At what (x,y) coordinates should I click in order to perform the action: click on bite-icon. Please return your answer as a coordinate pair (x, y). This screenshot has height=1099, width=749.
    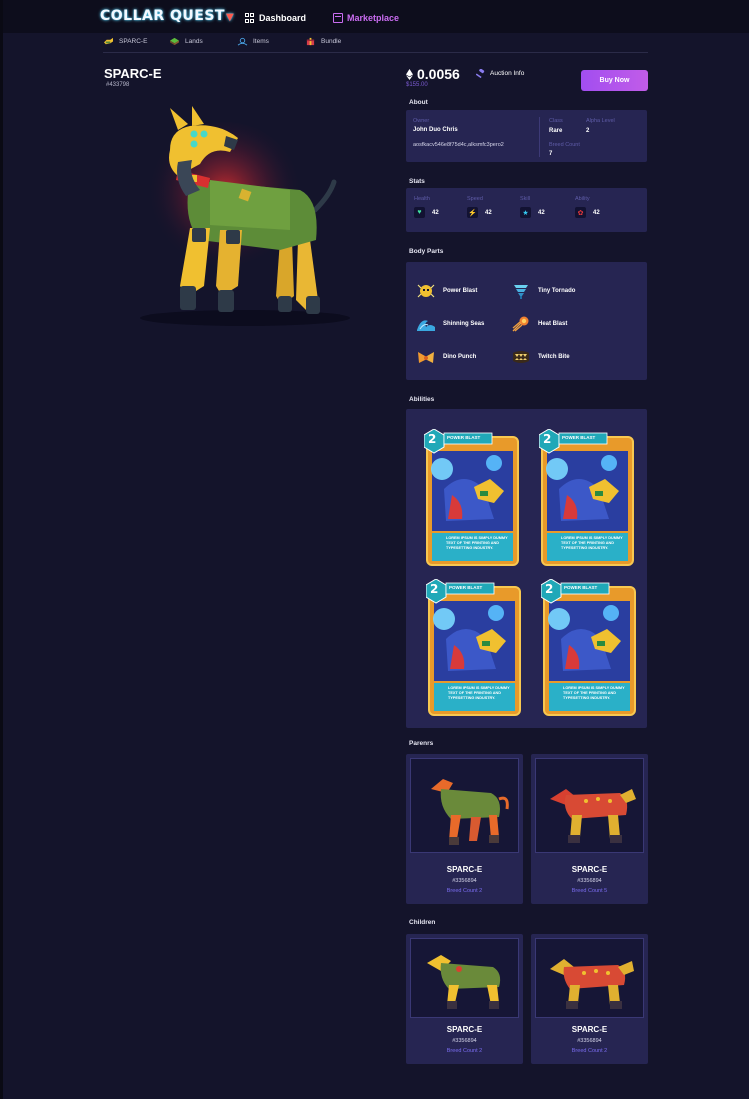
    Looking at the image, I should click on (521, 357).